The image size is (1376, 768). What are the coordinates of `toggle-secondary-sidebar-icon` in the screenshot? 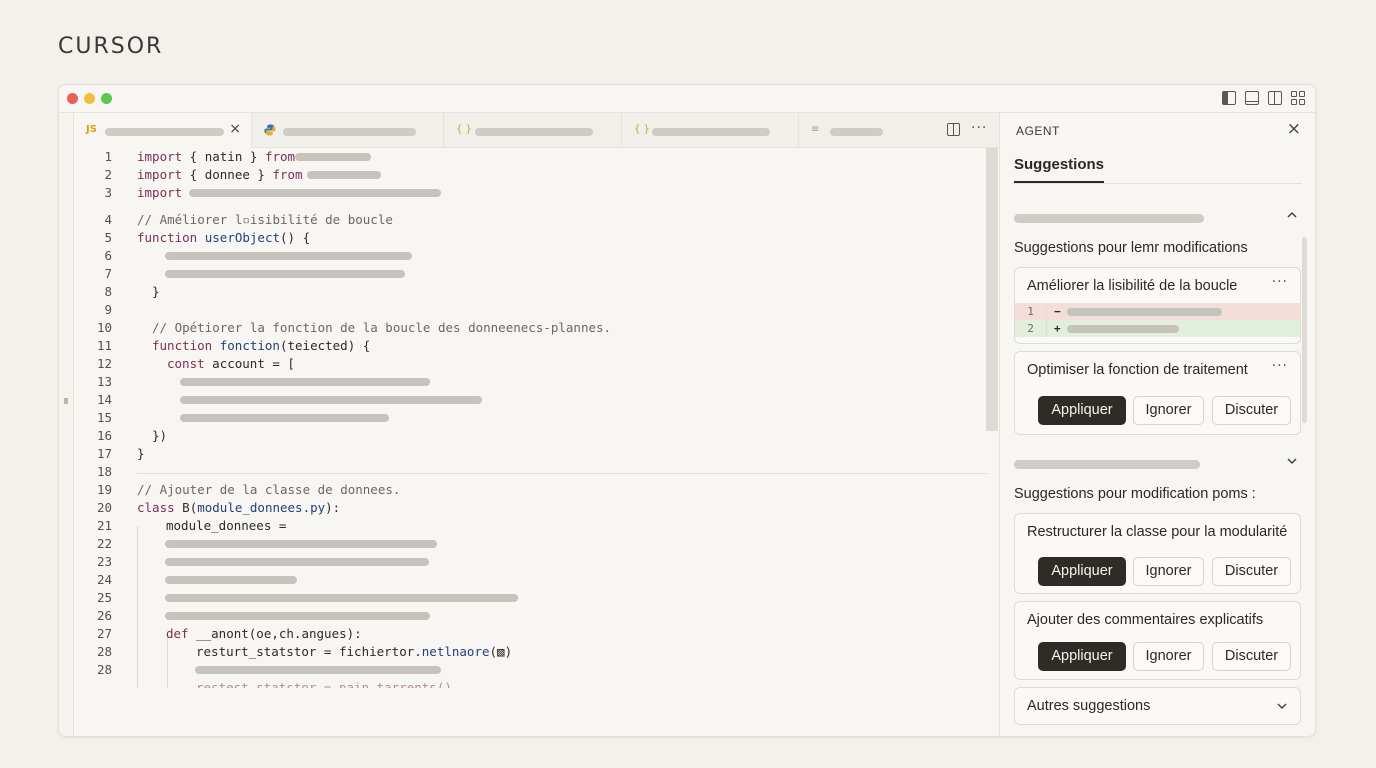 It's located at (1275, 98).